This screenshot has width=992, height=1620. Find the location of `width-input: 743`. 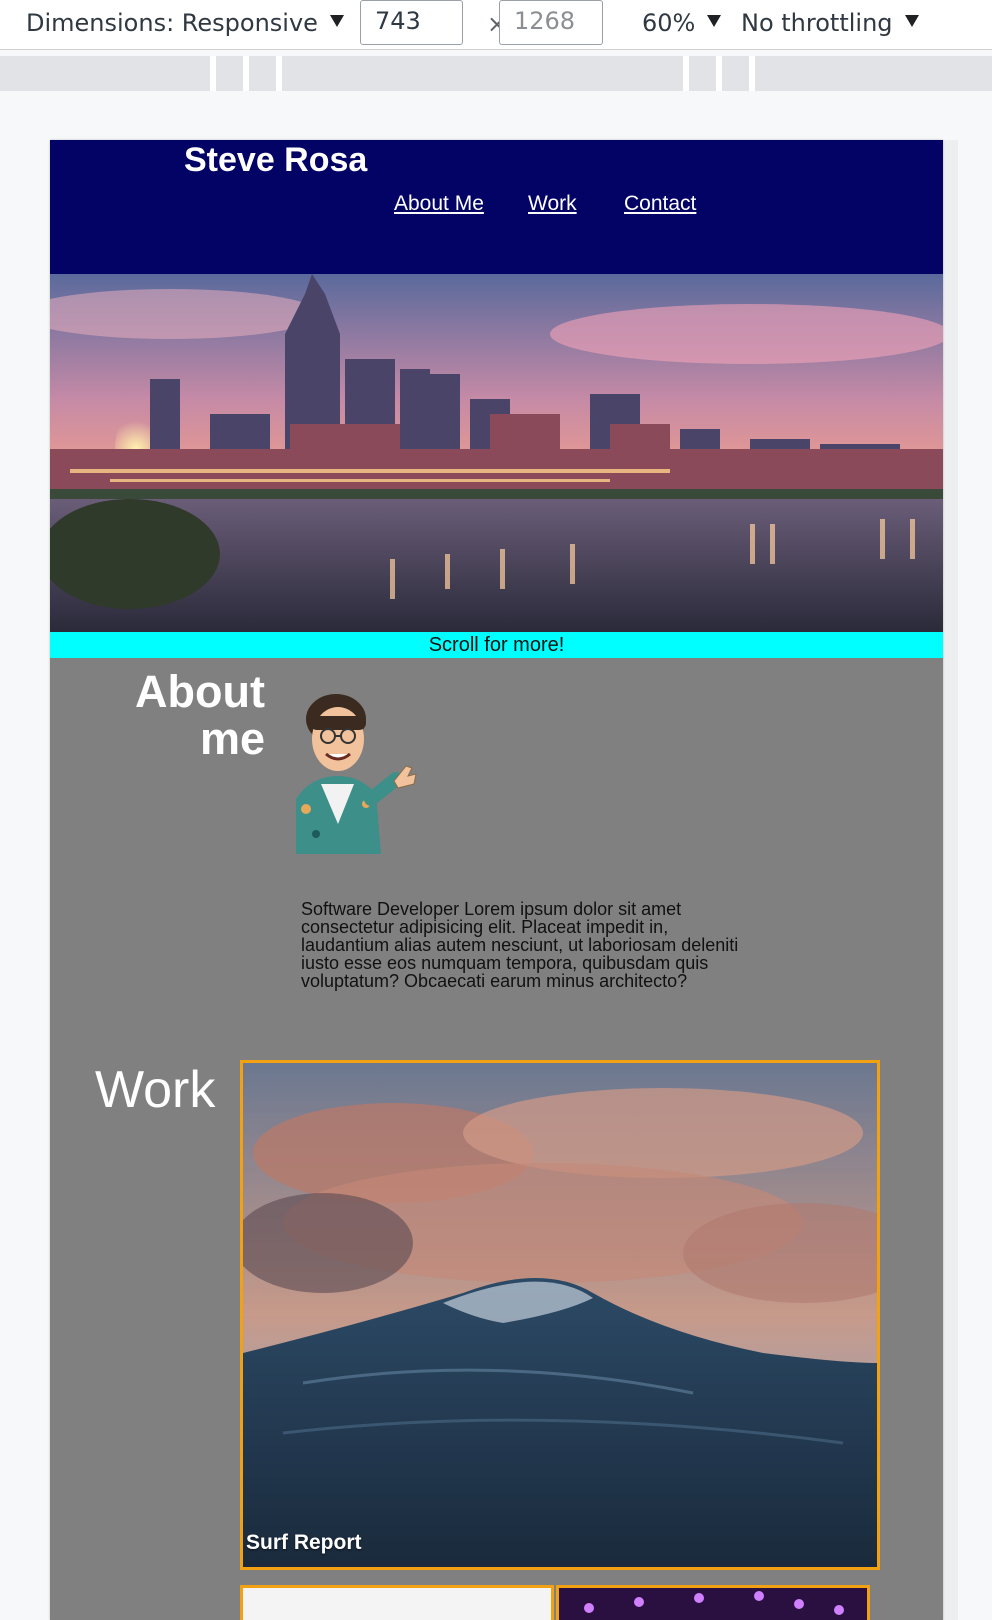

width-input: 743 is located at coordinates (411, 22).